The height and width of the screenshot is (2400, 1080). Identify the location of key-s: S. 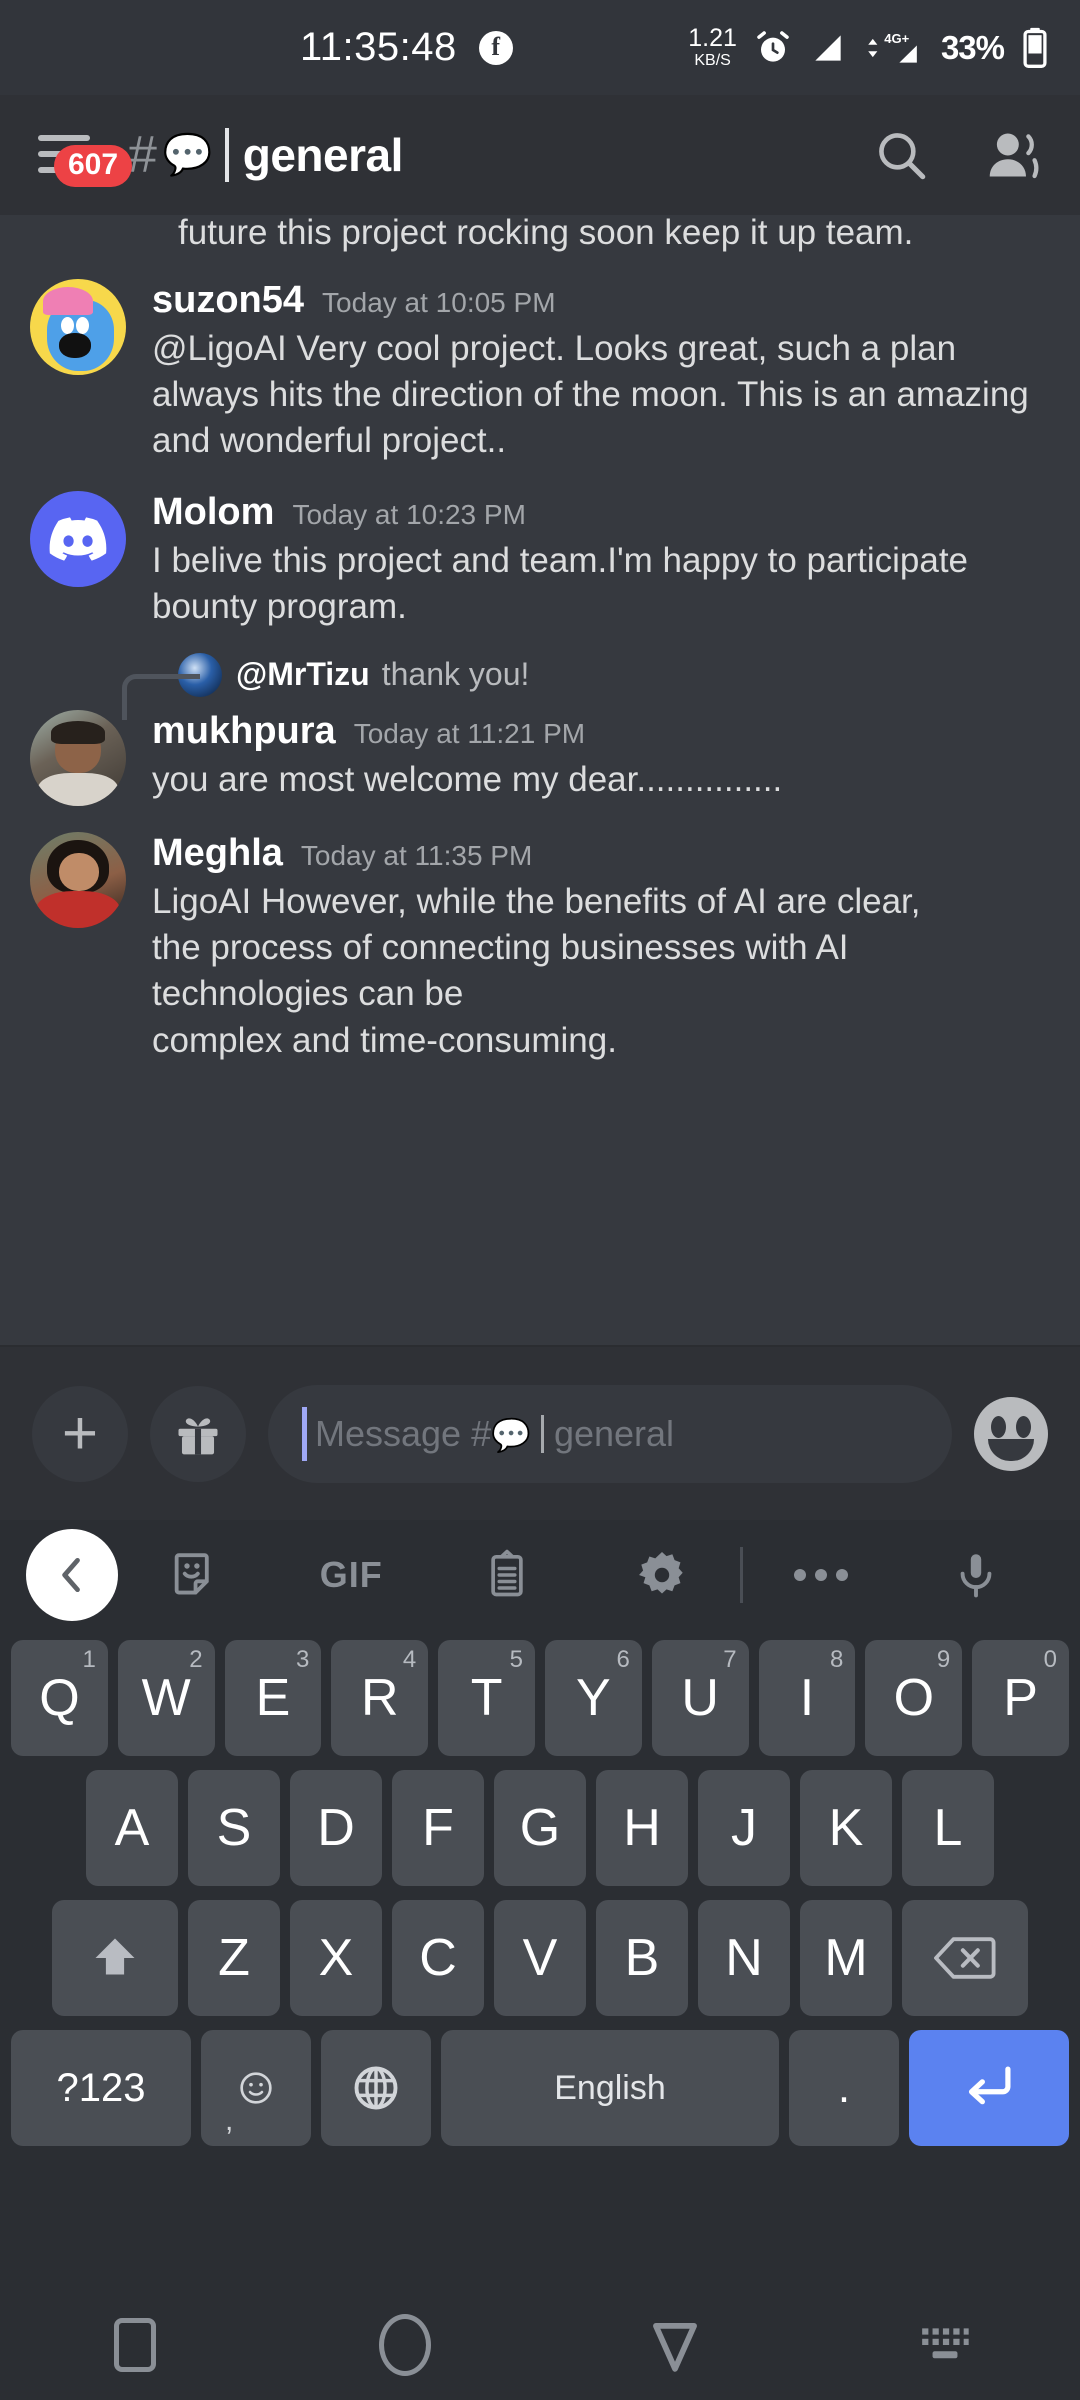
(234, 1828).